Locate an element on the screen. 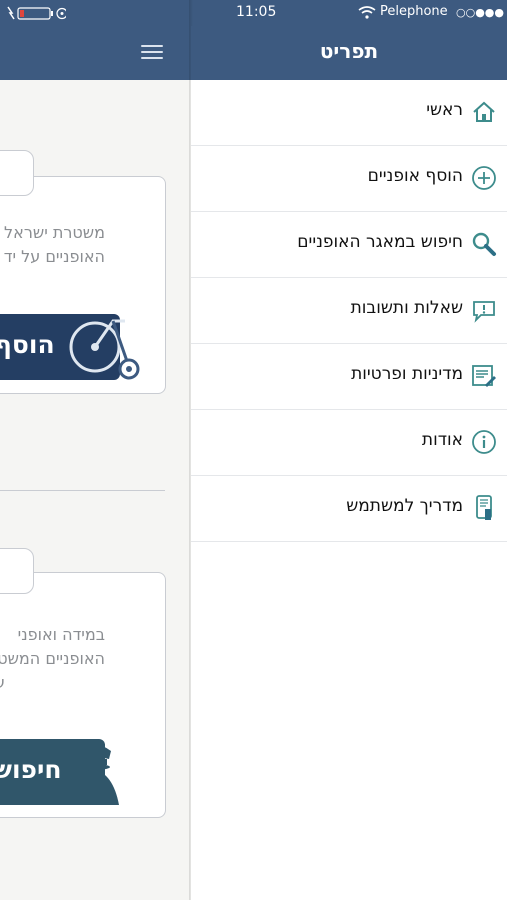 The image size is (507, 900). search-bike-card: במידה ואופני האופניים המשטר ע חיפוש is located at coordinates (83, 695).